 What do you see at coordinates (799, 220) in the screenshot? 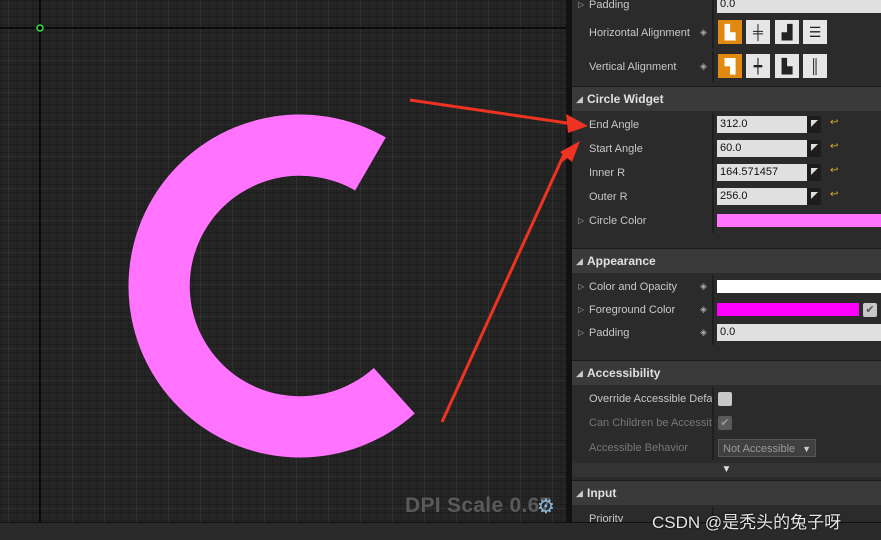
I see `circle-color-swatch` at bounding box center [799, 220].